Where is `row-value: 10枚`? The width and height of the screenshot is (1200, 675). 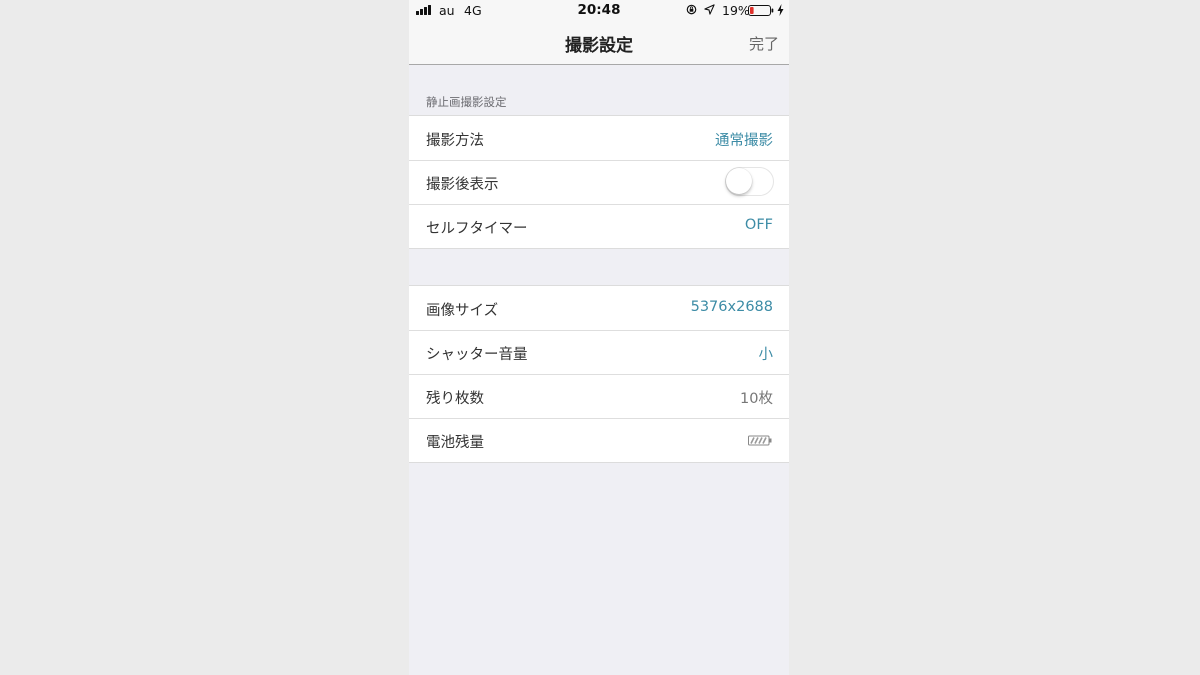
row-value: 10枚 is located at coordinates (756, 399).